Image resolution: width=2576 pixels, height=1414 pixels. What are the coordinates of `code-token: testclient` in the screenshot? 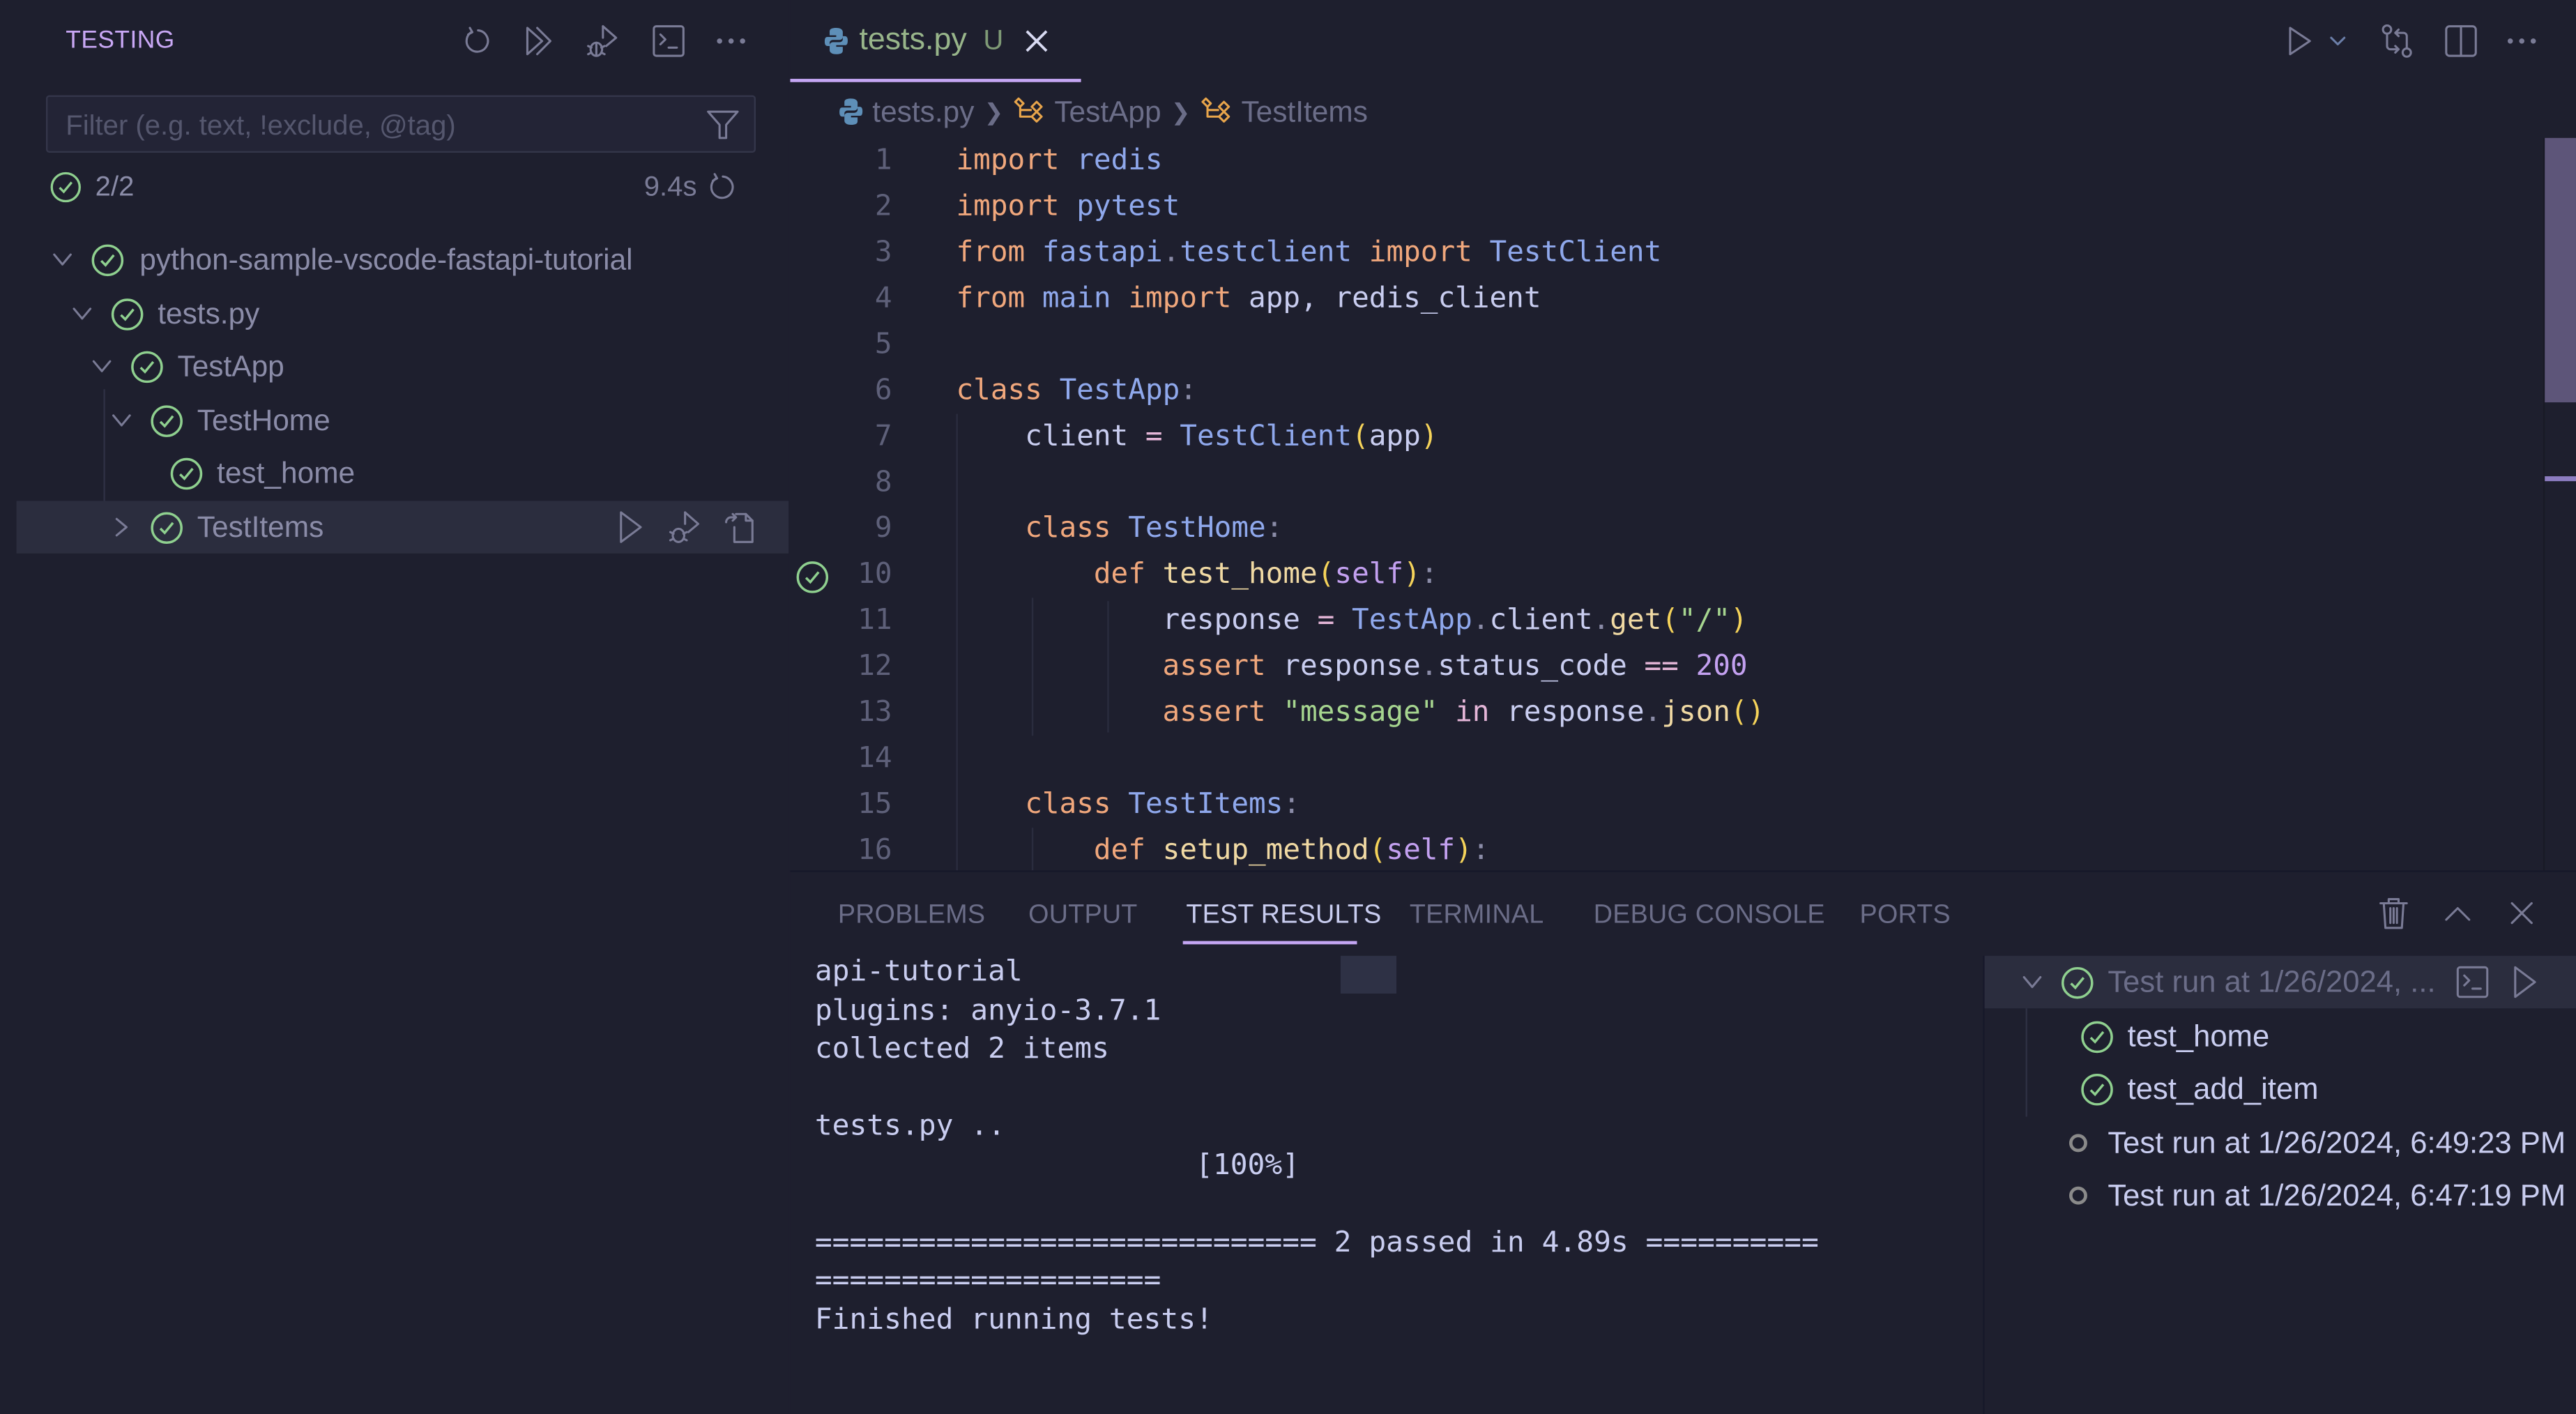 It's located at (1266, 253).